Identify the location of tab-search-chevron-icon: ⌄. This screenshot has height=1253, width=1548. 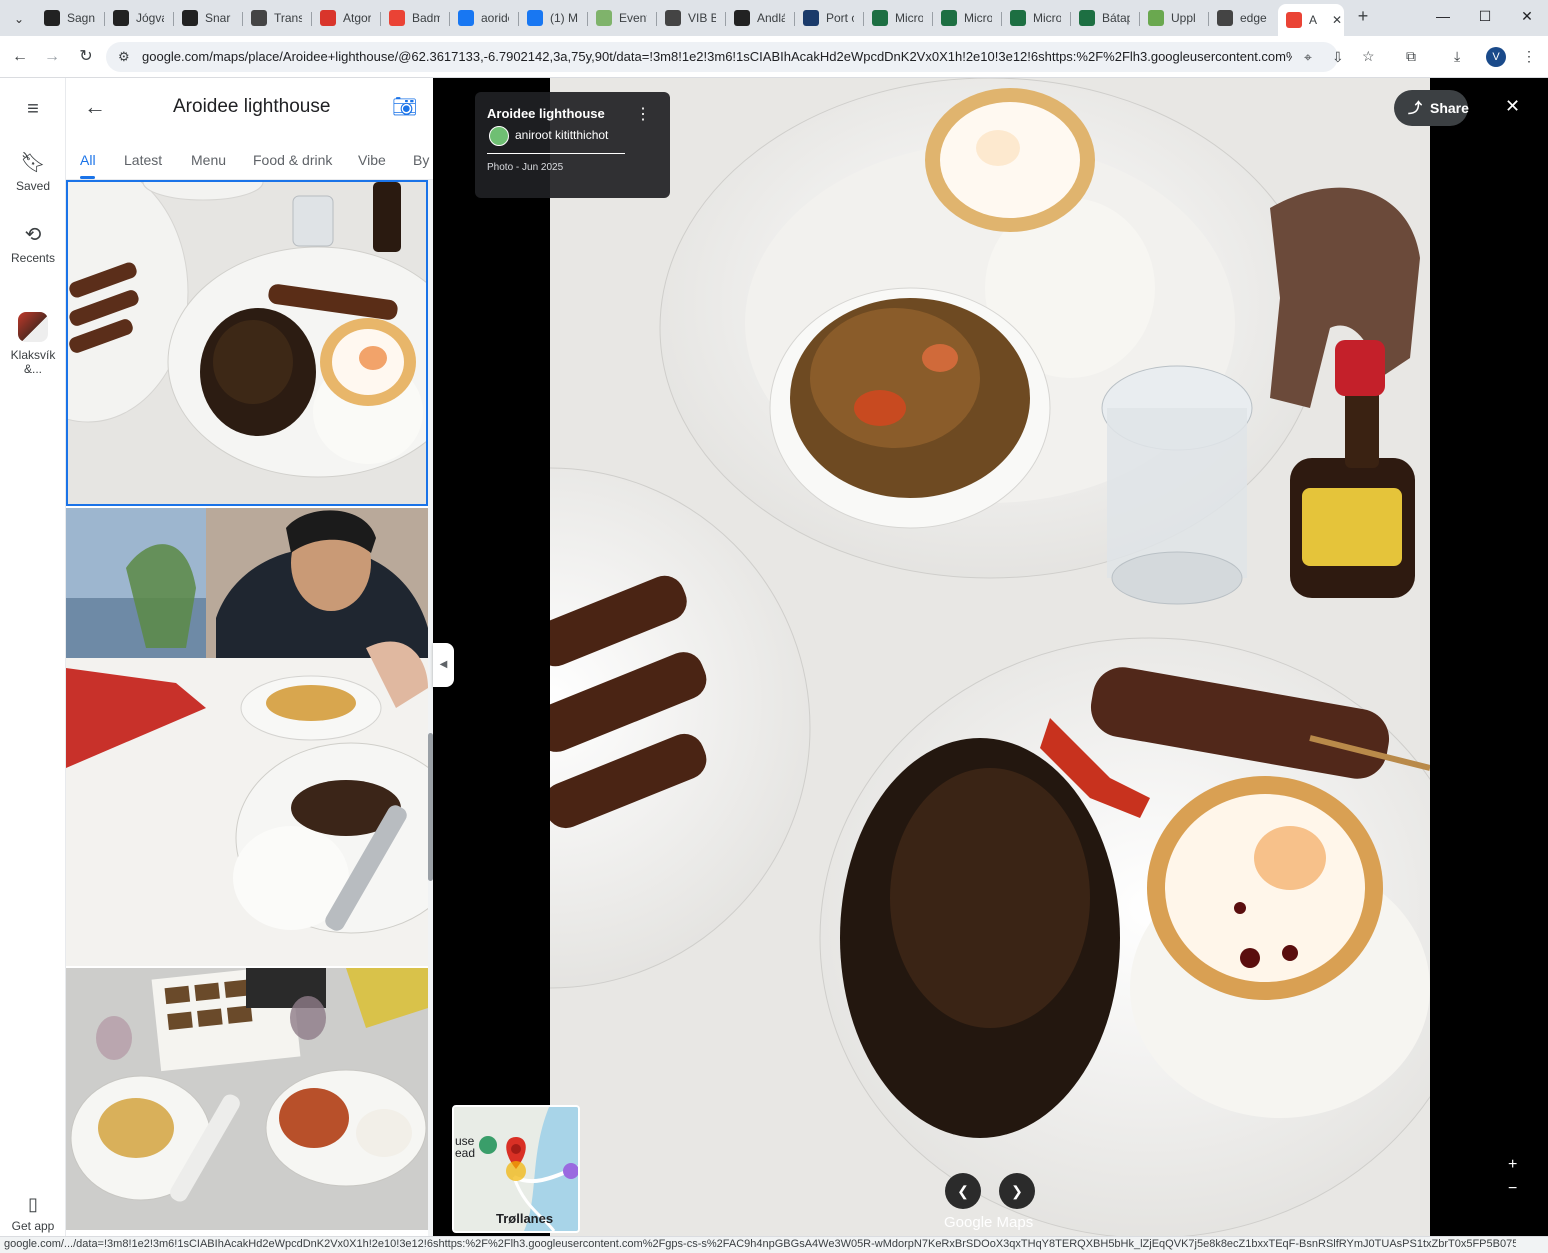
(19, 19).